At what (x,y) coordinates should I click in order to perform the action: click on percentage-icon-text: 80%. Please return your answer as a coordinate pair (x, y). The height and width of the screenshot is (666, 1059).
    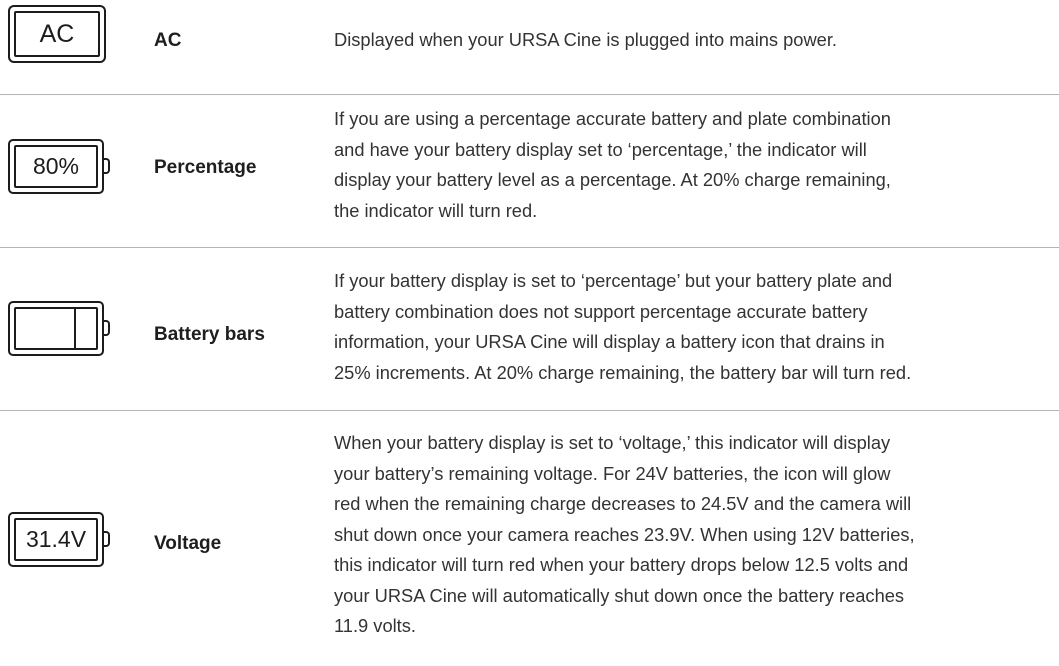
    Looking at the image, I should click on (56, 166).